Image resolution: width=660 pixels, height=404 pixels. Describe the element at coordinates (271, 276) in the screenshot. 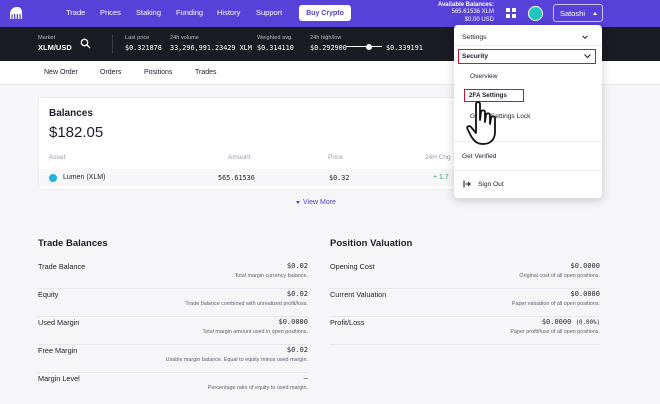

I see `row-description: Total margin currency balance.` at that location.